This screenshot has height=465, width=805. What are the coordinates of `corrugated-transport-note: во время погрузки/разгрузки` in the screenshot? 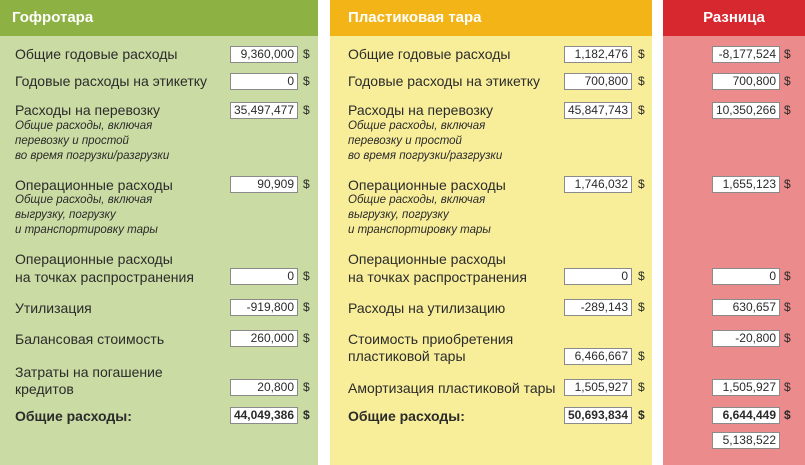 It's located at (92, 156).